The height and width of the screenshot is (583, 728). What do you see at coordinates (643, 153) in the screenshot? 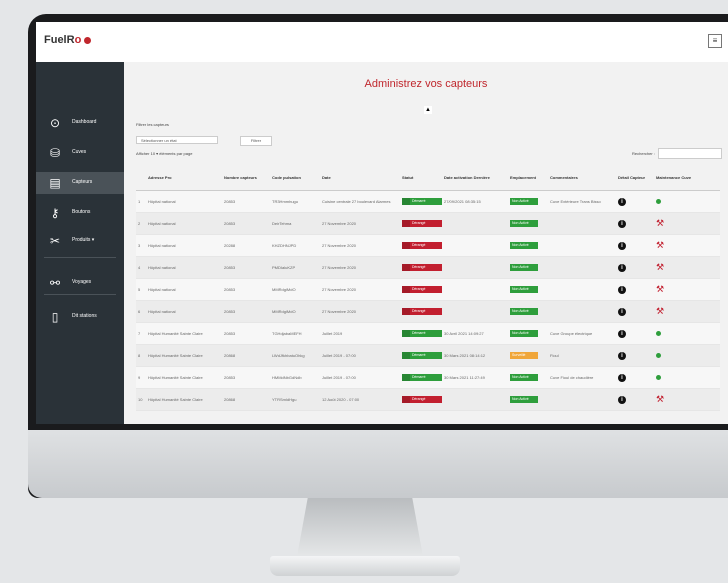
I see `search-label: Rechercher :` at bounding box center [643, 153].